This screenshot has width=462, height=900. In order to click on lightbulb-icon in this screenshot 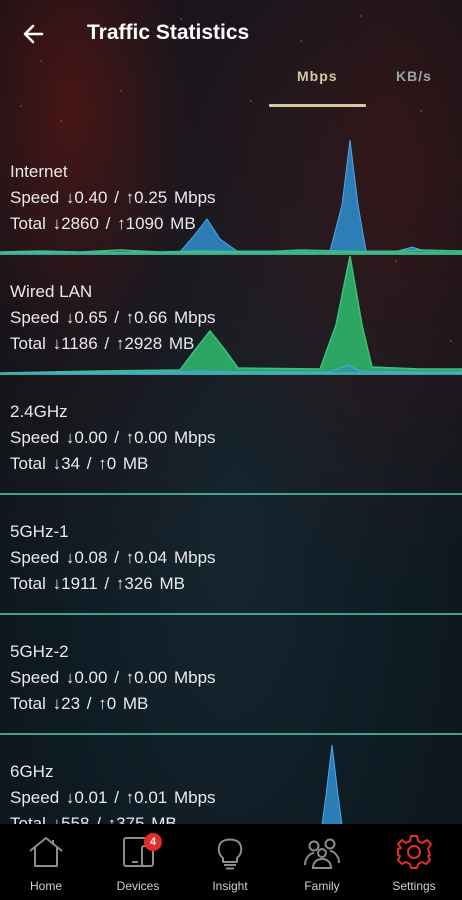, I will do `click(230, 854)`.